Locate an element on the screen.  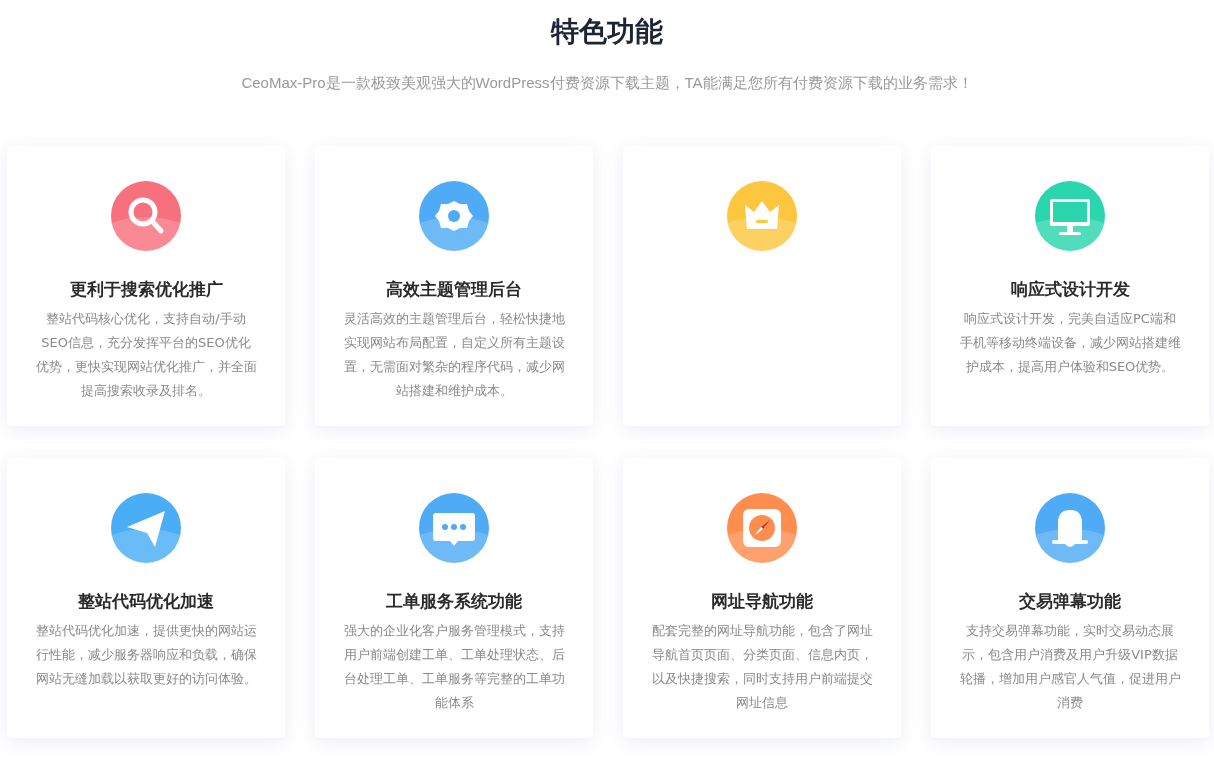
section-subtitle: CeoMax-Pro是一款极致美观强大的WordPress付费资源下载主题，TA能满足您所有付费资源下载的业务需求！ is located at coordinates (607, 83).